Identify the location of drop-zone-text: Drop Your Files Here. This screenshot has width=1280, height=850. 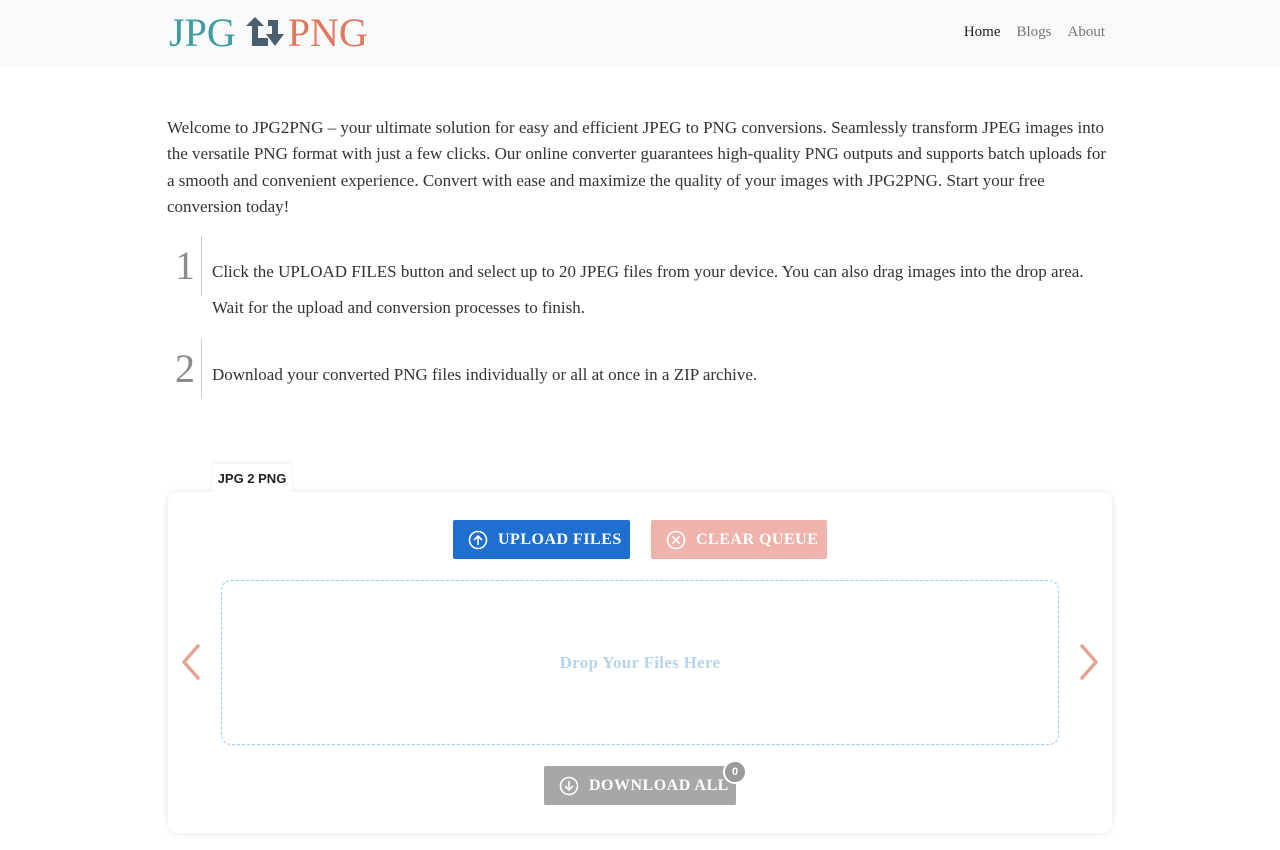
(640, 662).